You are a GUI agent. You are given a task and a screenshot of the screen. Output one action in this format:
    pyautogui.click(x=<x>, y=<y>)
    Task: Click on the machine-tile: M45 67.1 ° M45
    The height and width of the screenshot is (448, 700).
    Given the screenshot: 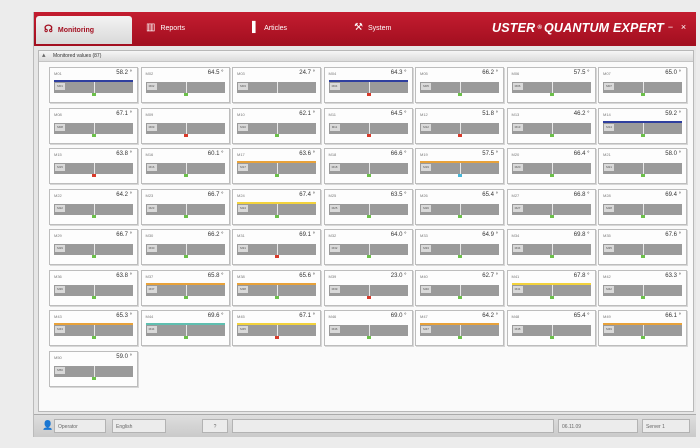 What is the action you would take?
    pyautogui.click(x=276, y=328)
    